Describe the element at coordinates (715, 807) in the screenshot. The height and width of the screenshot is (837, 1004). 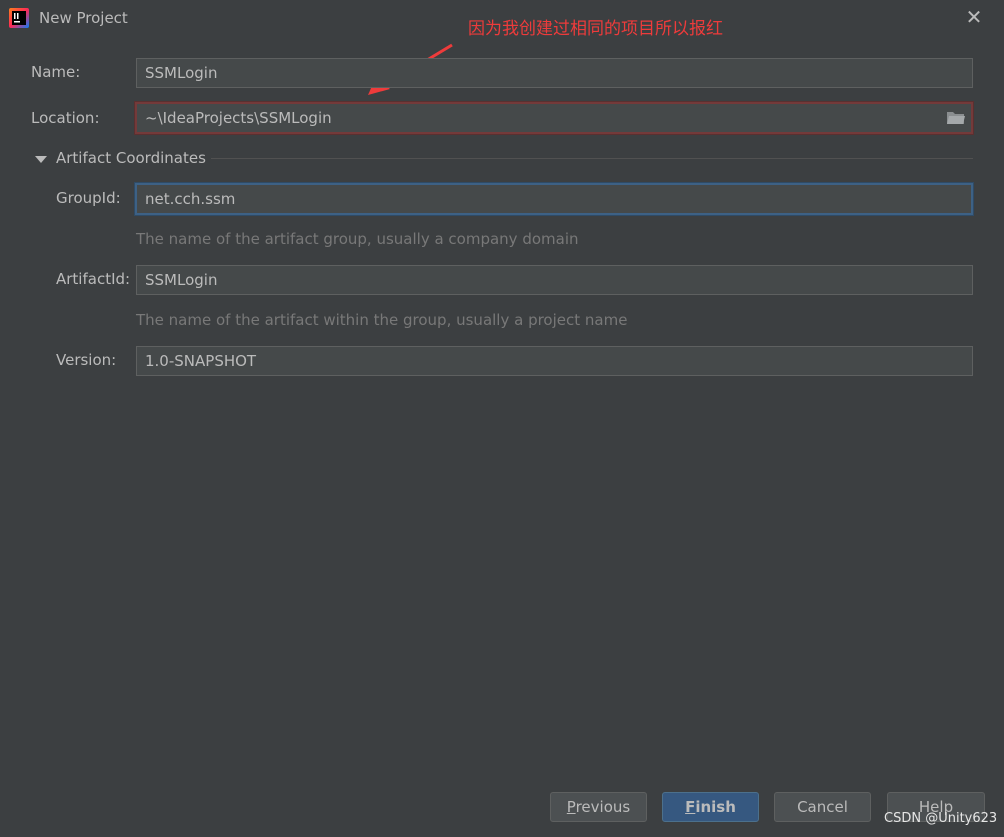
I see `finish-label: inish` at that location.